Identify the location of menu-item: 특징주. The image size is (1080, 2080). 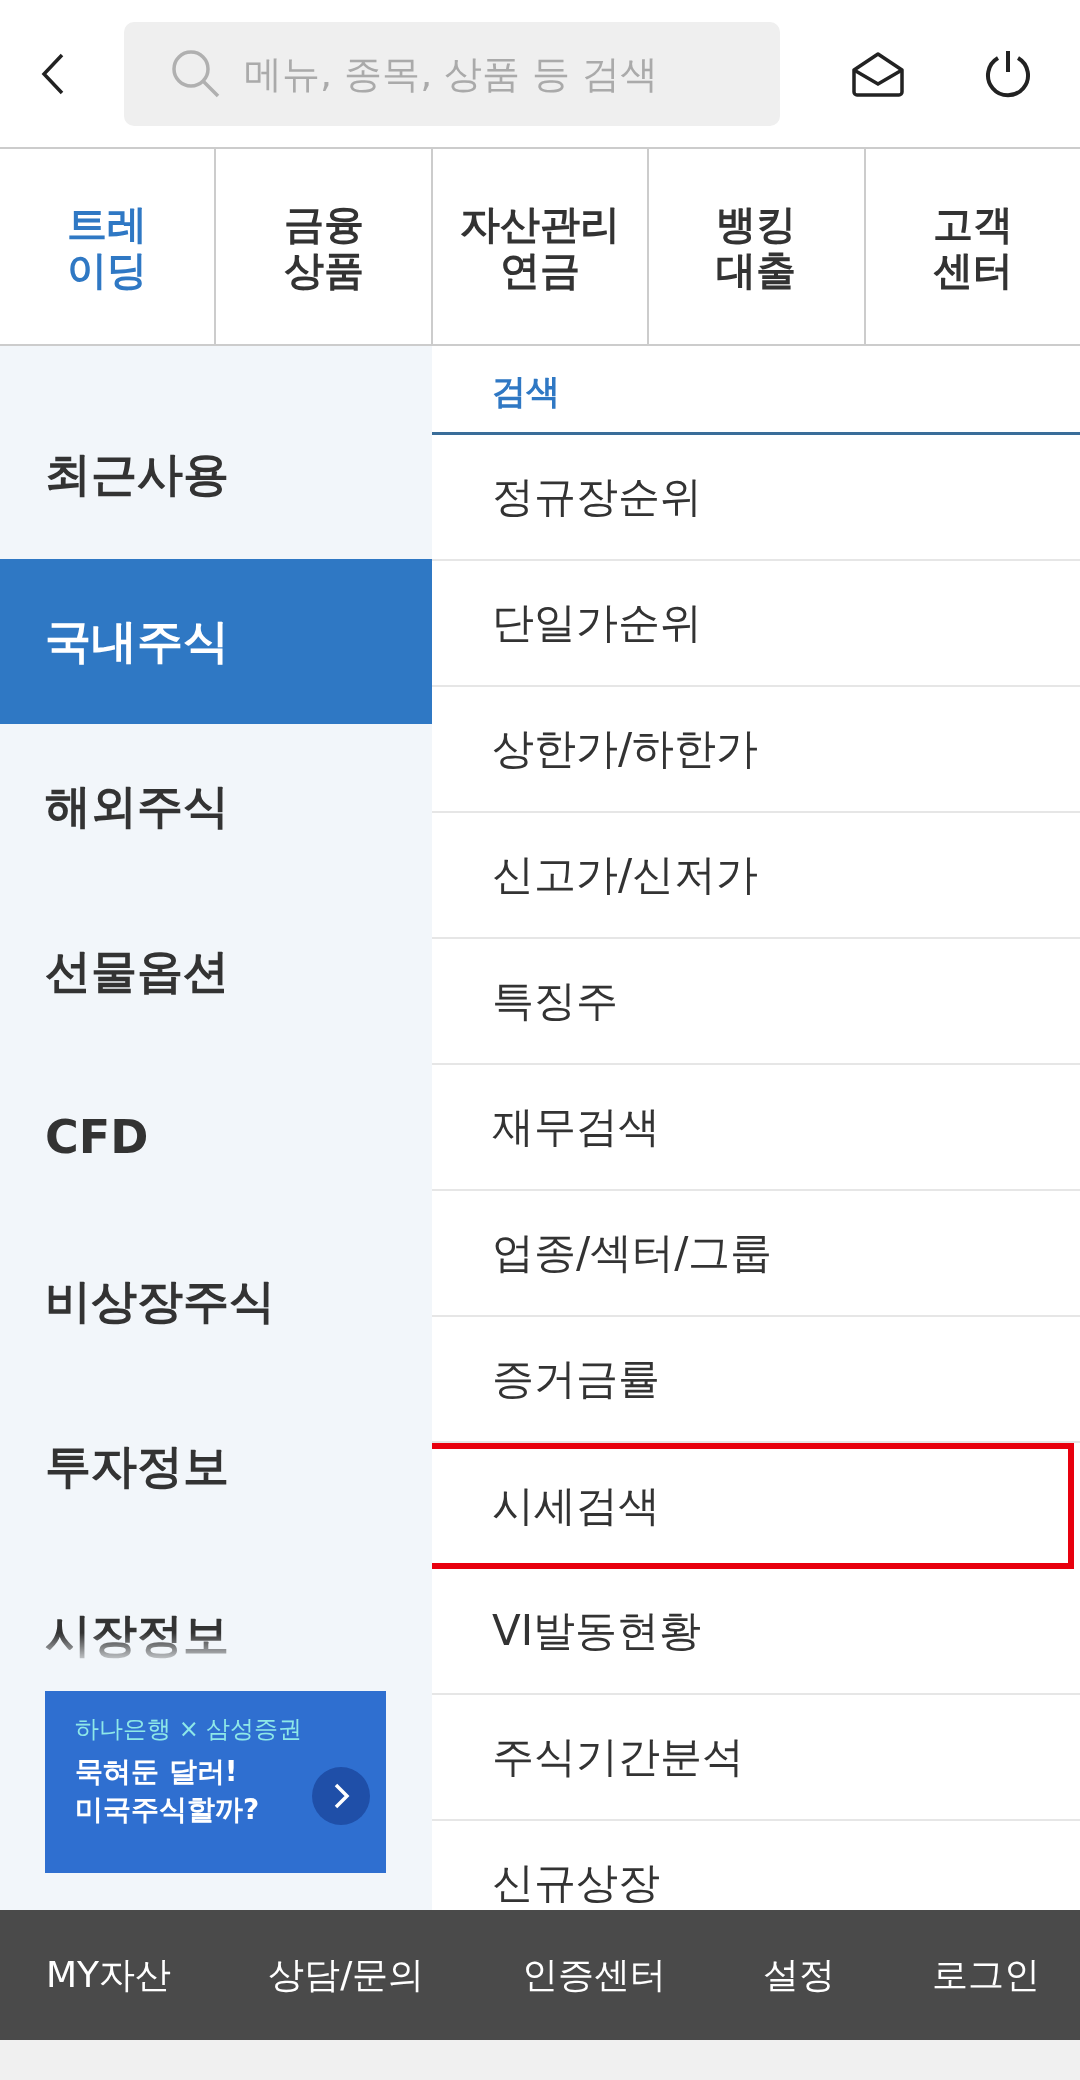
(756, 1002).